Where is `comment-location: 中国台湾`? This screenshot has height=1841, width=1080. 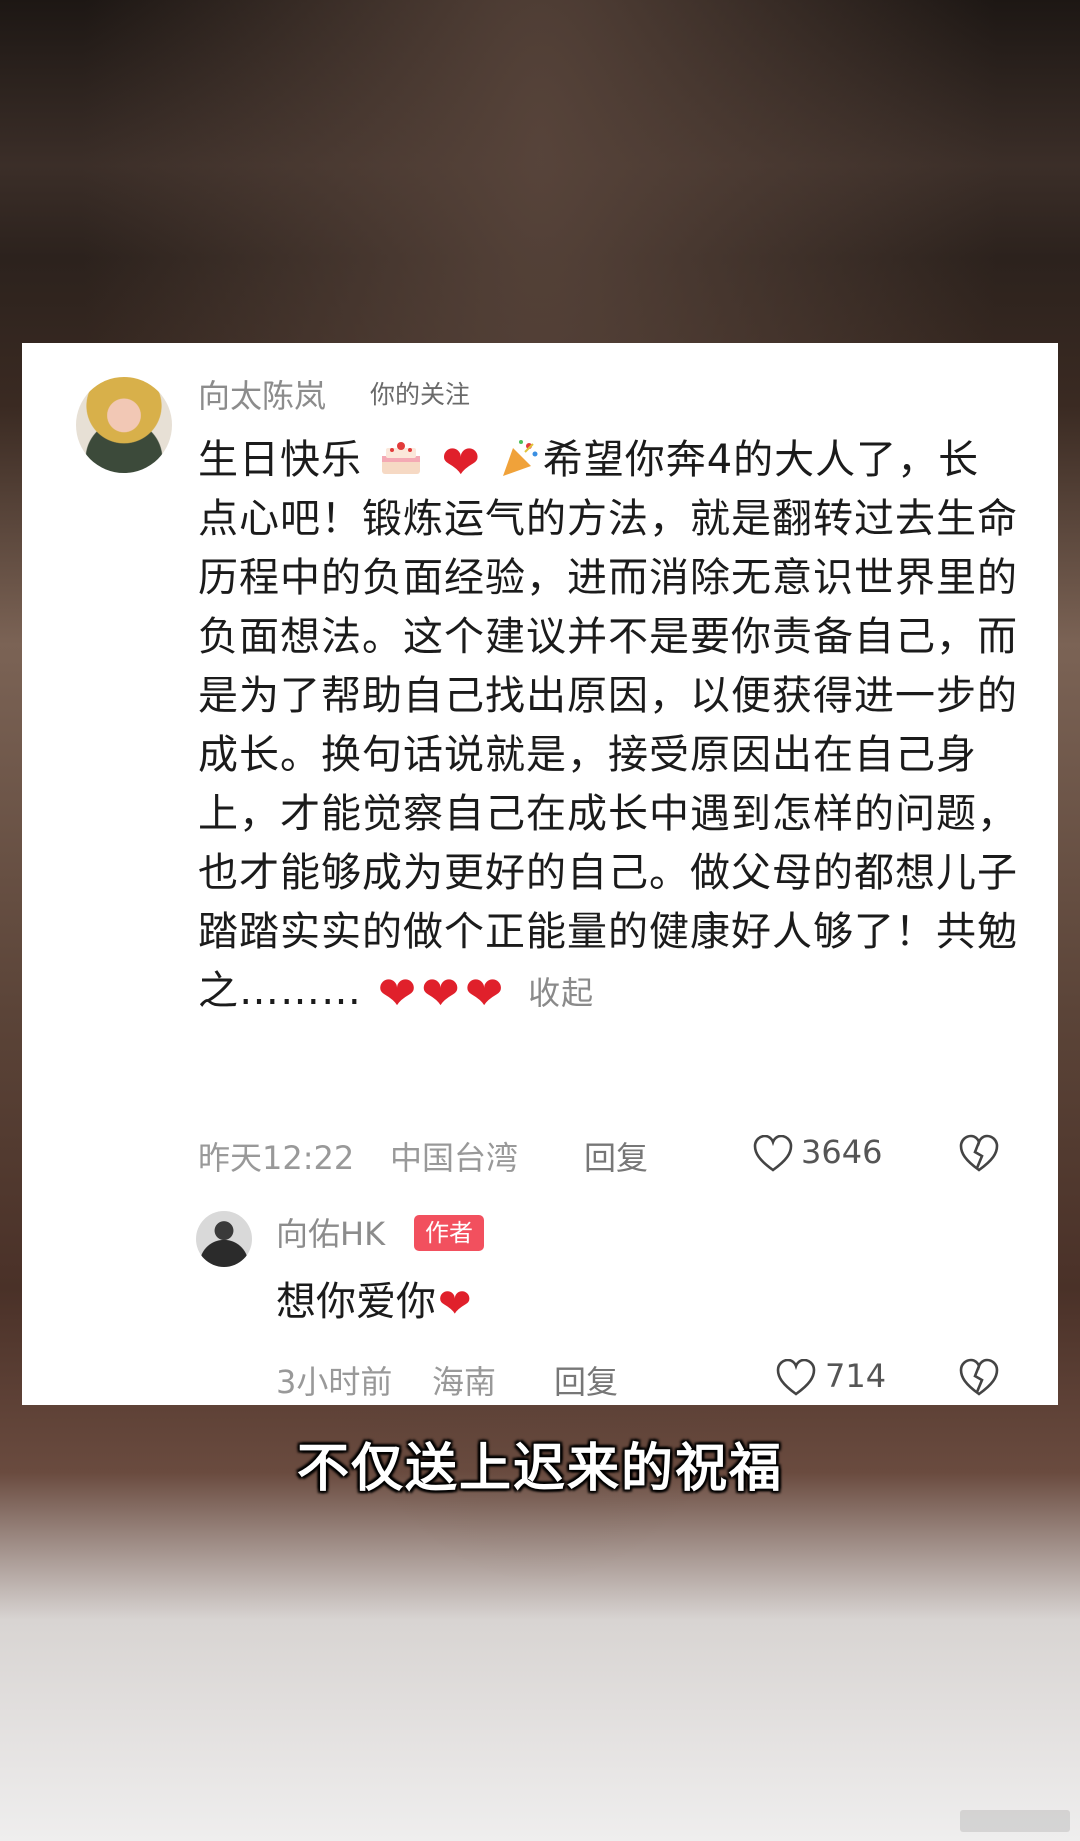
comment-location: 中国台湾 is located at coordinates (454, 1158).